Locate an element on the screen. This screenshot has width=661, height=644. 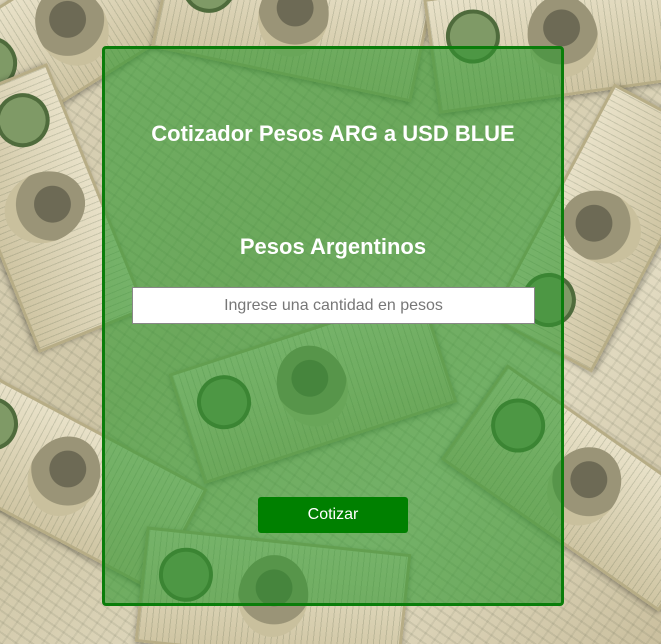
cotizar-button: Cotizar is located at coordinates (333, 515).